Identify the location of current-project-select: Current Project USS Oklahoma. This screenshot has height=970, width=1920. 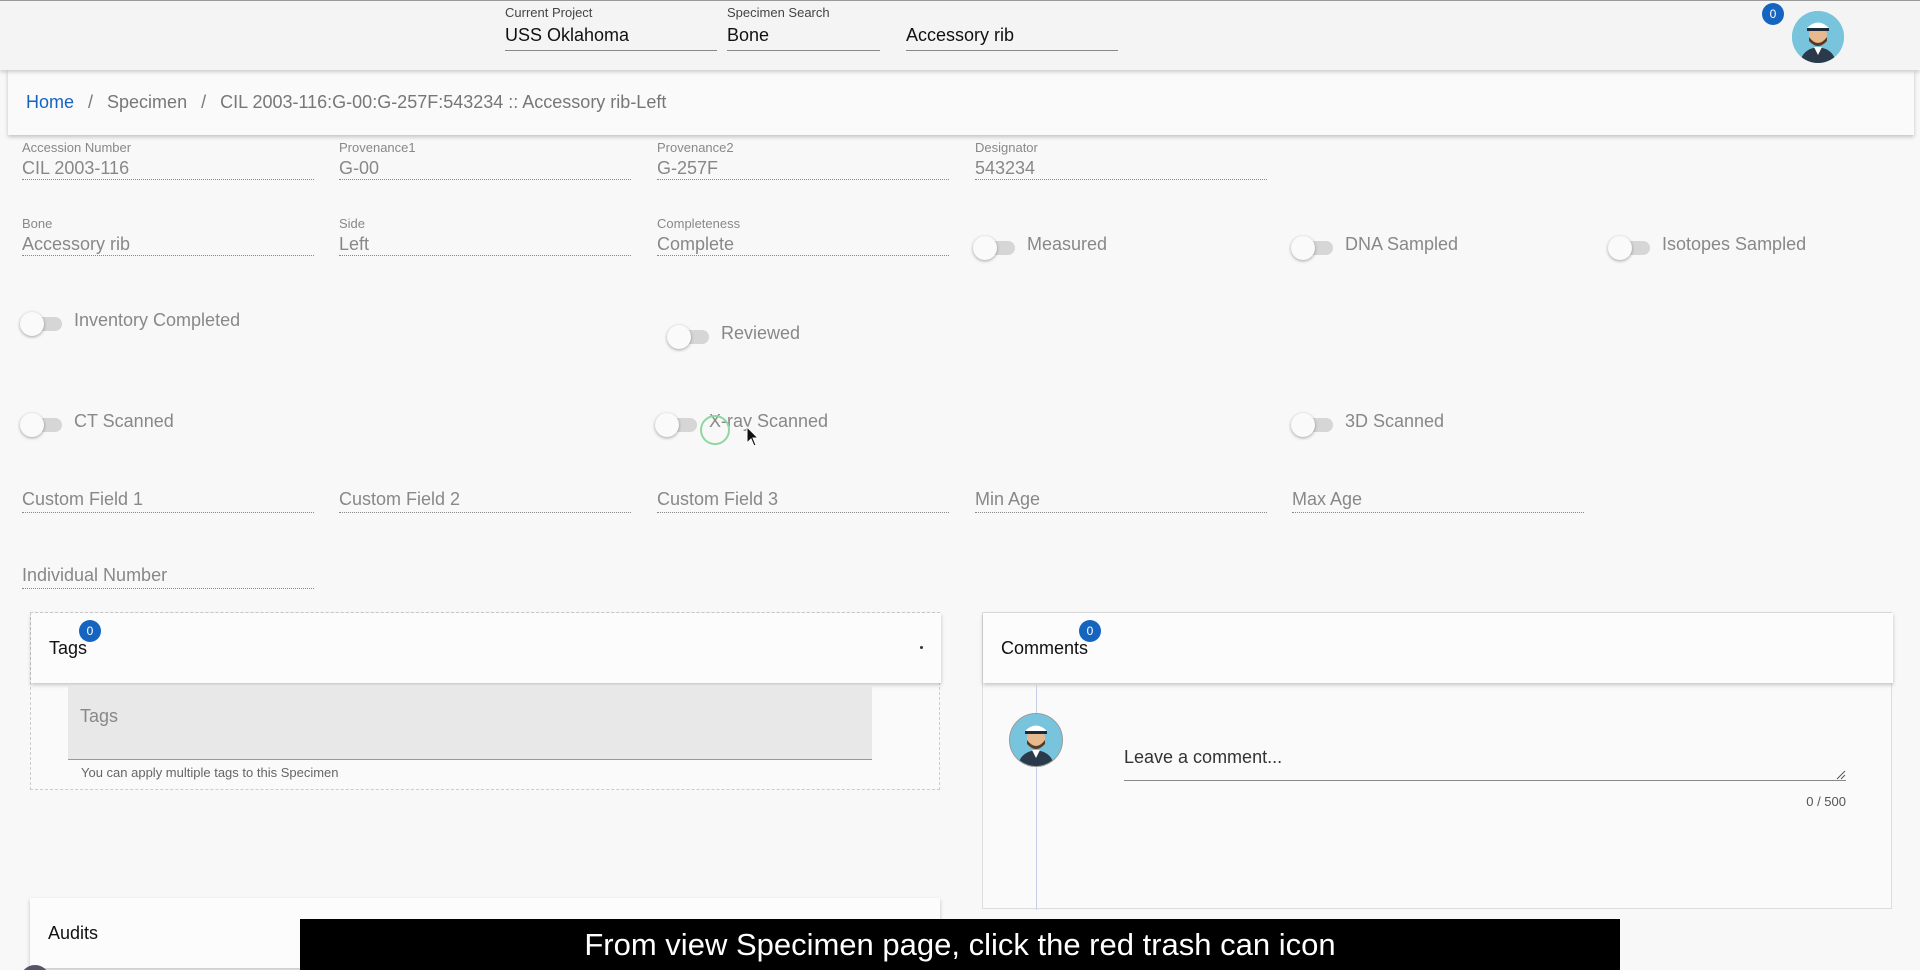
(611, 28).